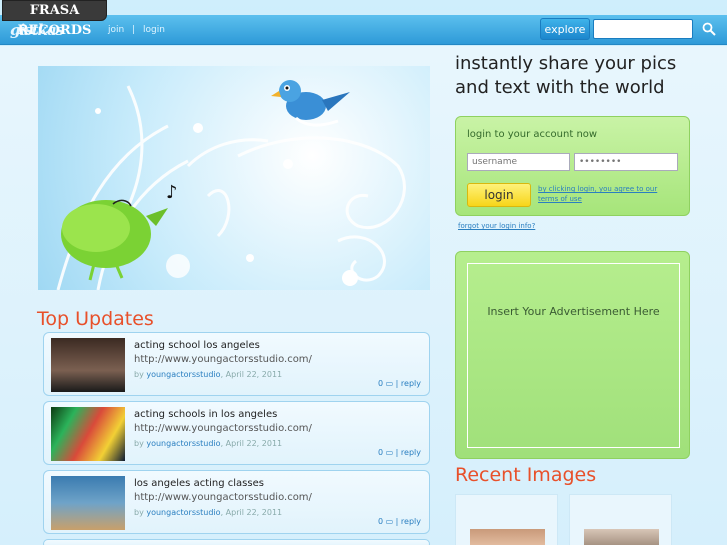 The width and height of the screenshot is (727, 545). What do you see at coordinates (518, 162) in the screenshot?
I see `username-field` at bounding box center [518, 162].